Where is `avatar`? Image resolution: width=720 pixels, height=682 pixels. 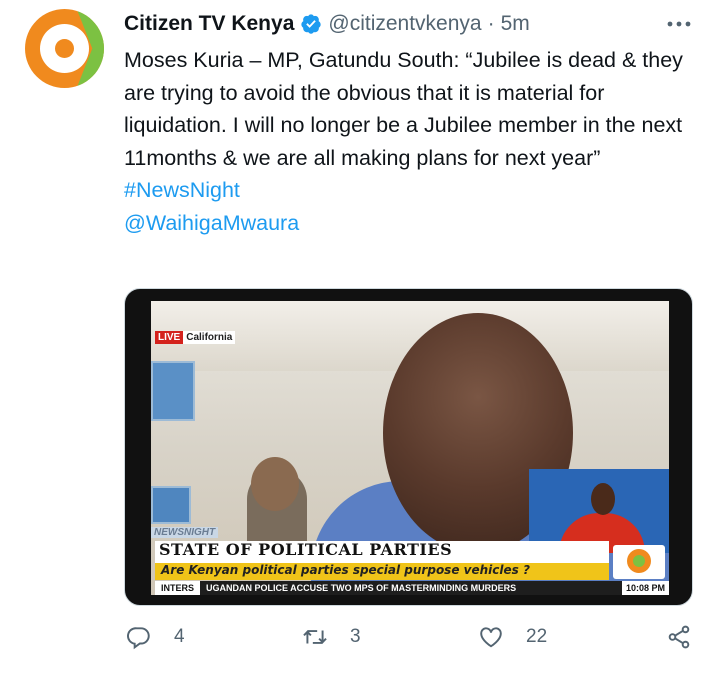
avatar is located at coordinates (64, 48).